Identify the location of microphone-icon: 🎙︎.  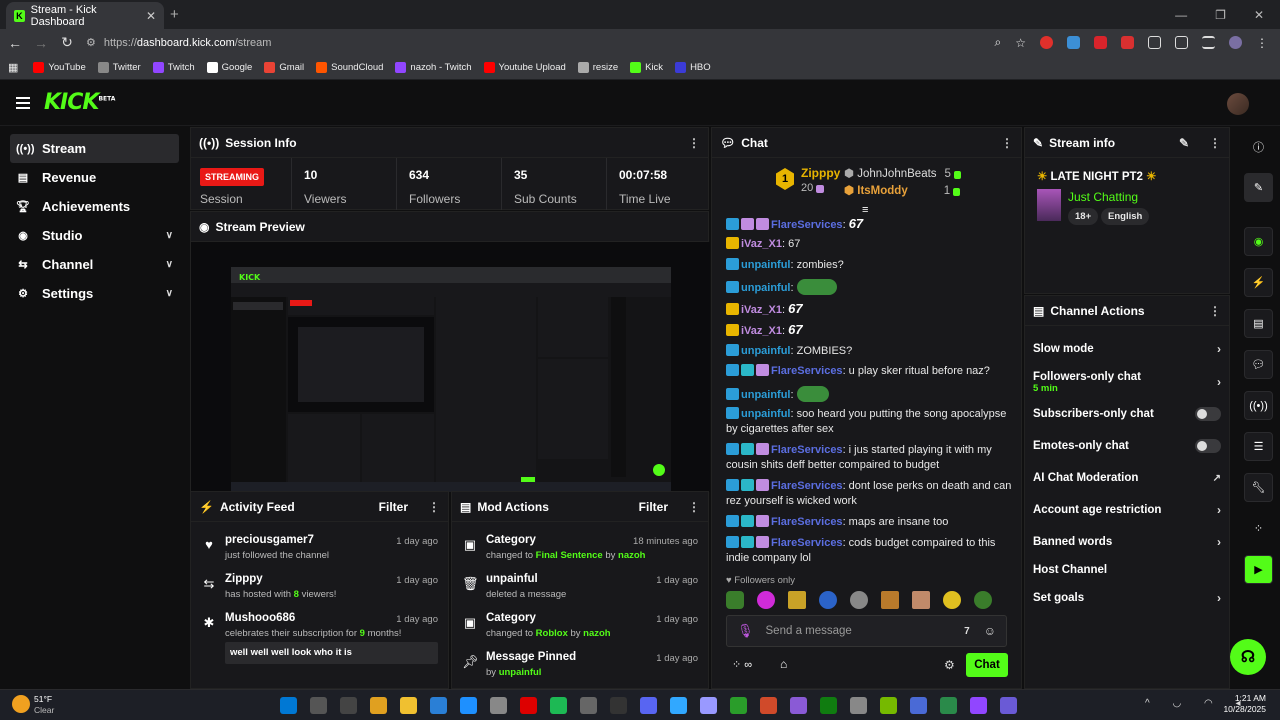
(745, 631).